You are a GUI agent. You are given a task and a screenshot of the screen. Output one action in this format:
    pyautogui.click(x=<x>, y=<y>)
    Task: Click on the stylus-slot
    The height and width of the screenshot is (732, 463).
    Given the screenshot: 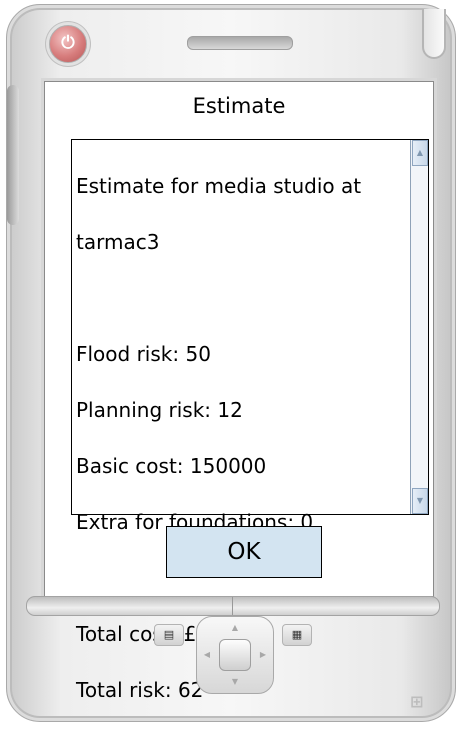 What is the action you would take?
    pyautogui.click(x=434, y=34)
    